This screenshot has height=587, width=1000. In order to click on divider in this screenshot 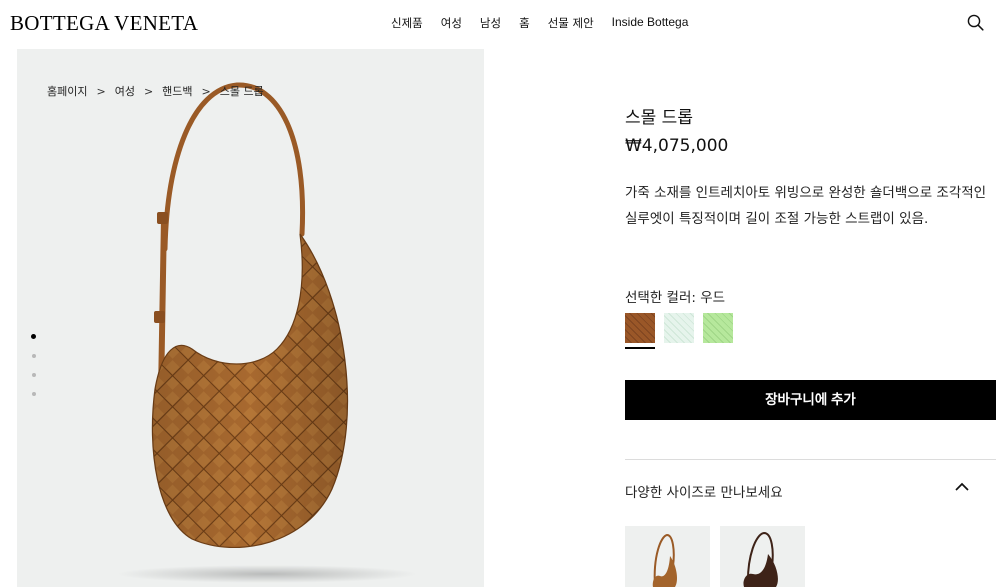, I will do `click(810, 459)`.